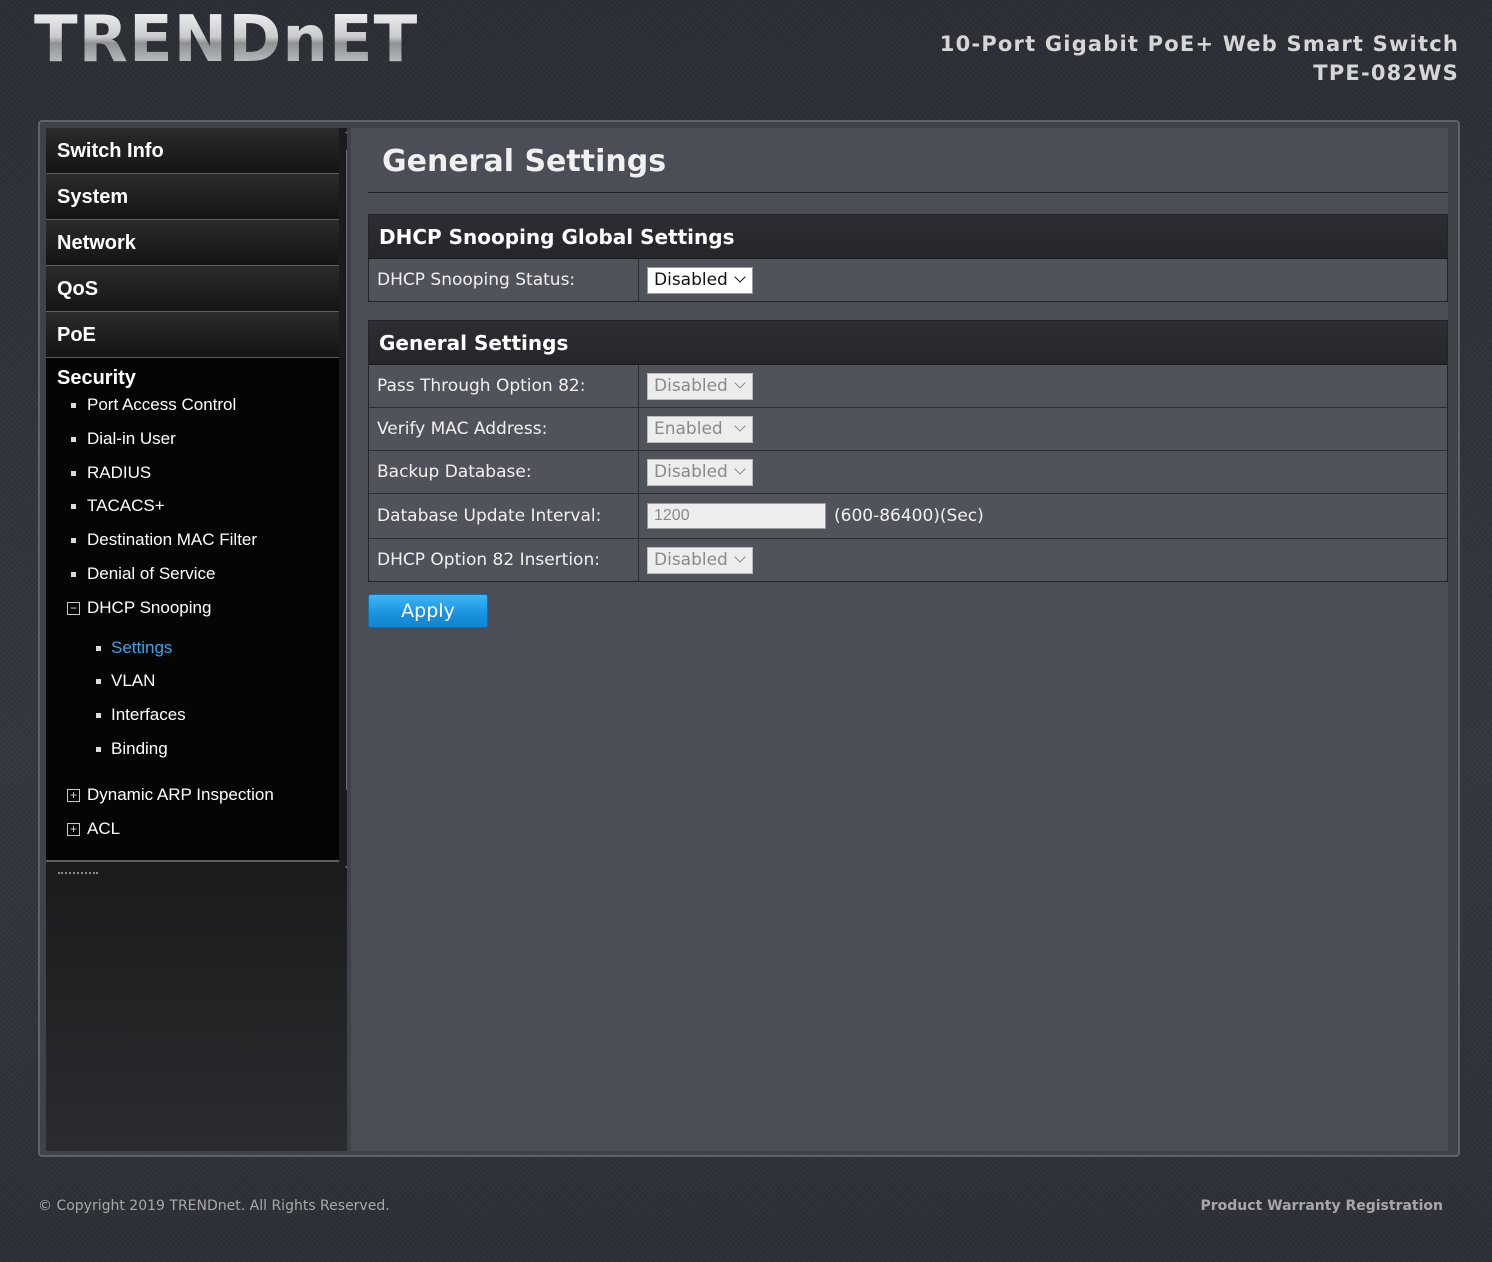 The image size is (1492, 1262). Describe the element at coordinates (908, 429) in the screenshot. I see `settings-row: Verify MAC Address: Enabled` at that location.